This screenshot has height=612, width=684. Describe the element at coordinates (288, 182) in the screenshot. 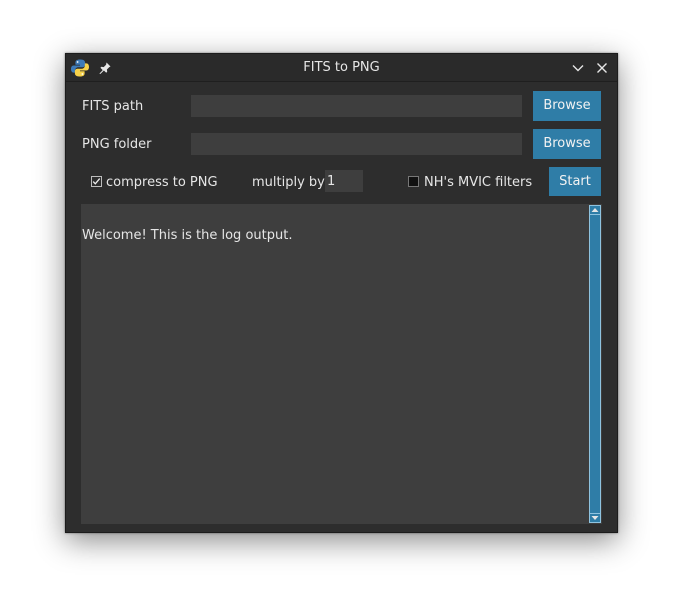

I see `multiply-label: multiply by` at that location.